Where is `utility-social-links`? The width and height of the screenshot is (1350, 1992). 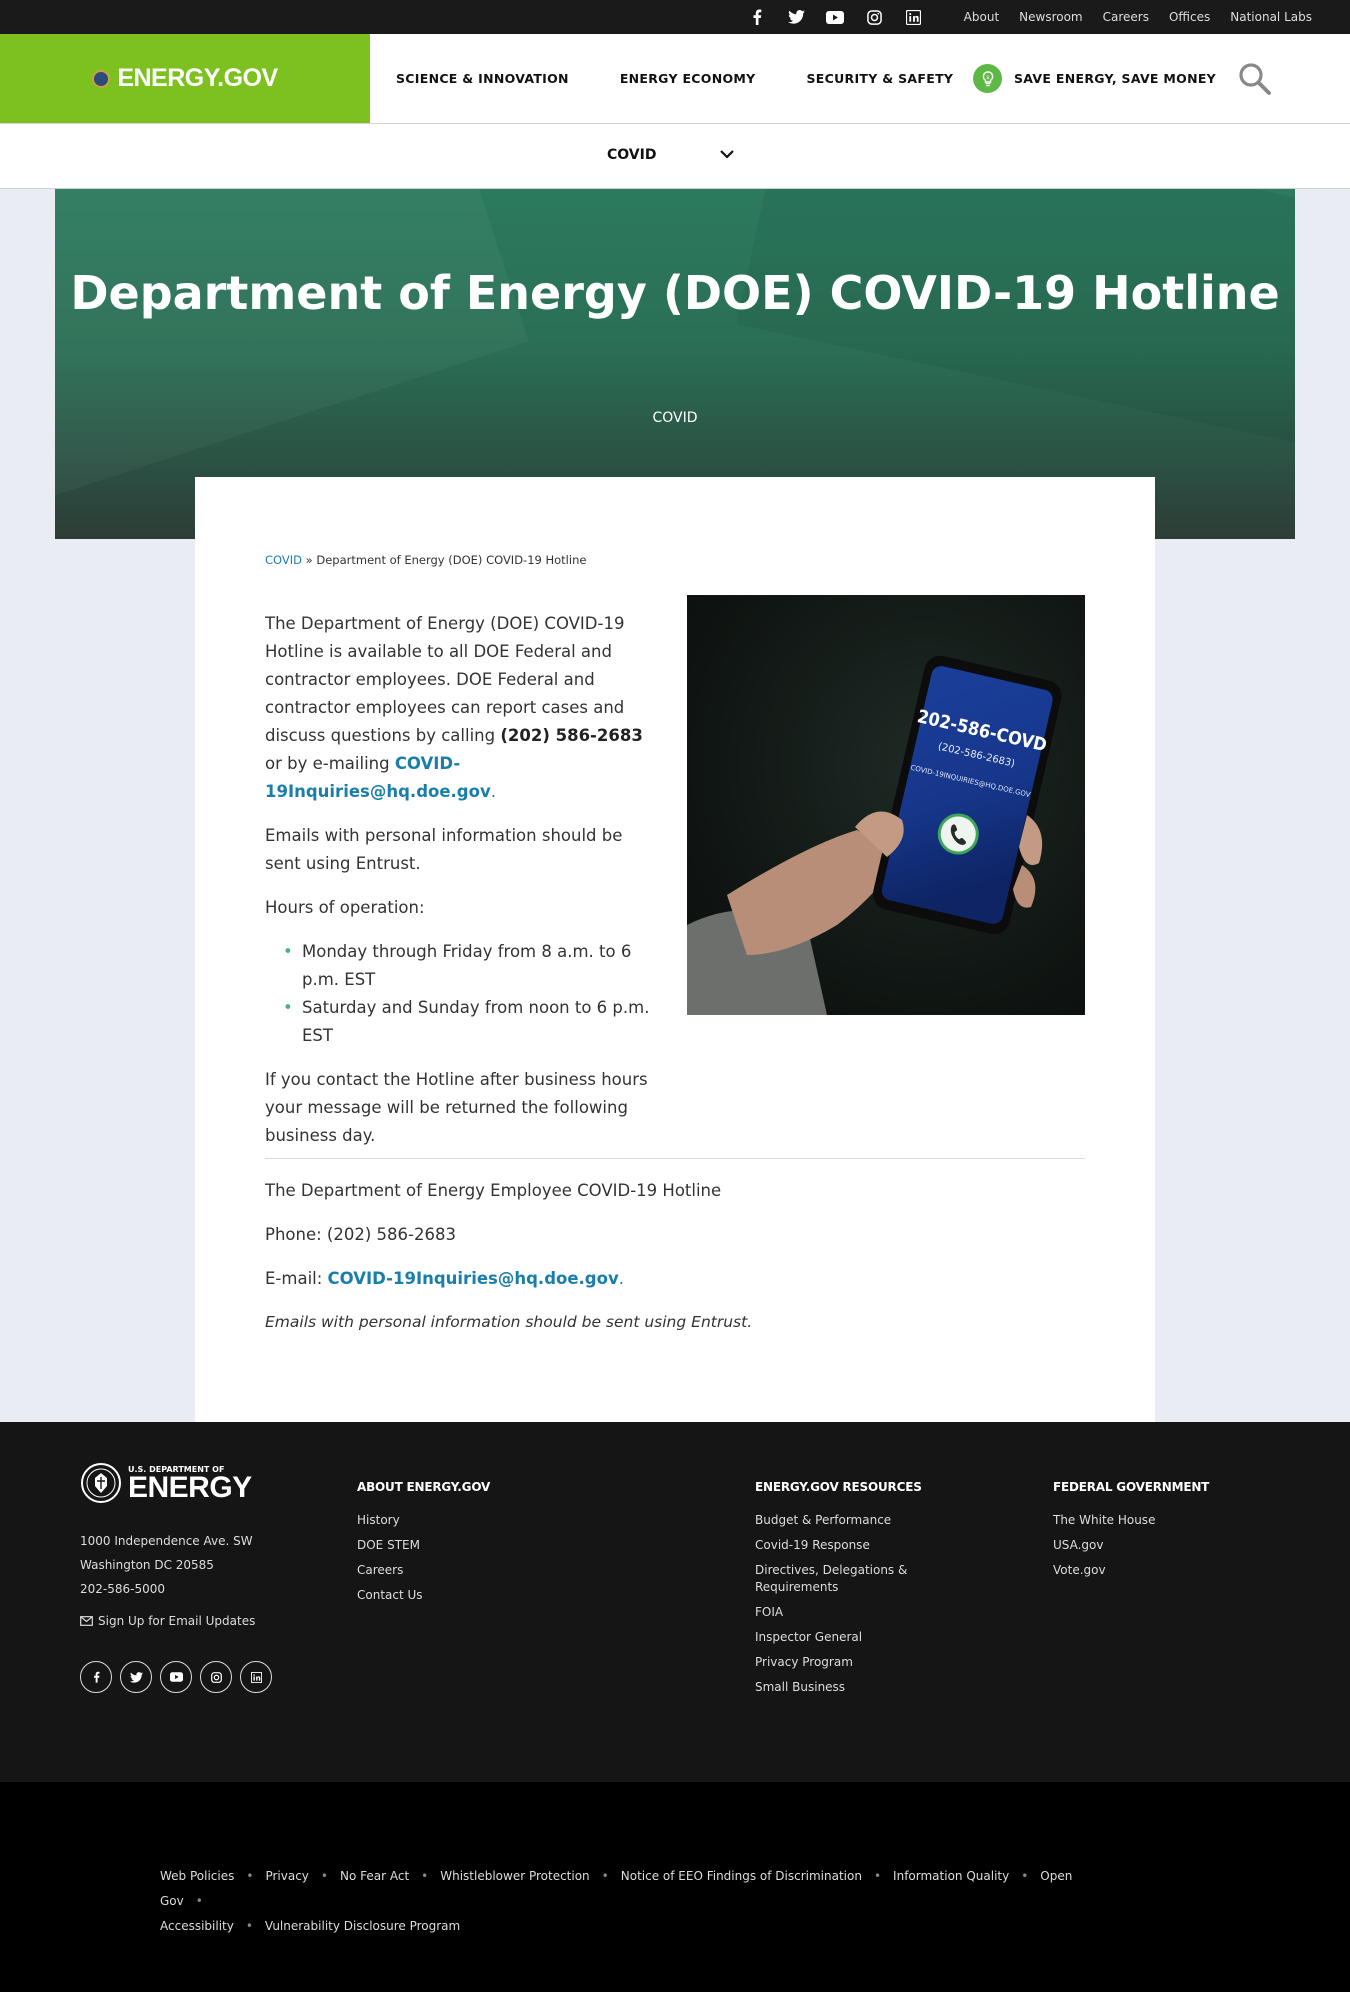
utility-social-links is located at coordinates (844, 17).